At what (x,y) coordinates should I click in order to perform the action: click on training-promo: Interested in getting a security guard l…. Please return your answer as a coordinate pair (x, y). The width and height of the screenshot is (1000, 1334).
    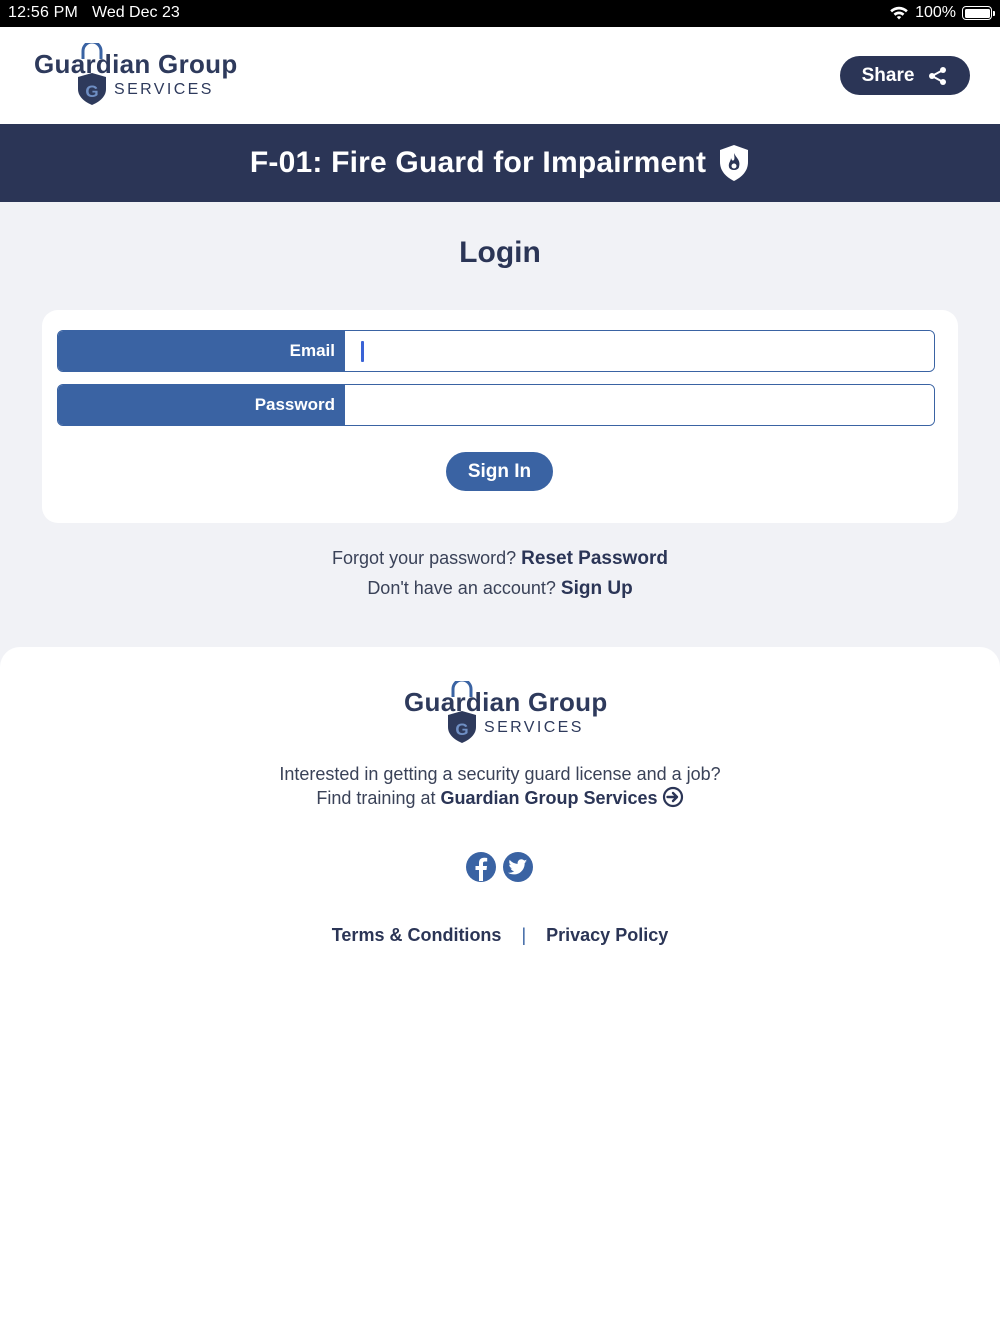
    Looking at the image, I should click on (500, 786).